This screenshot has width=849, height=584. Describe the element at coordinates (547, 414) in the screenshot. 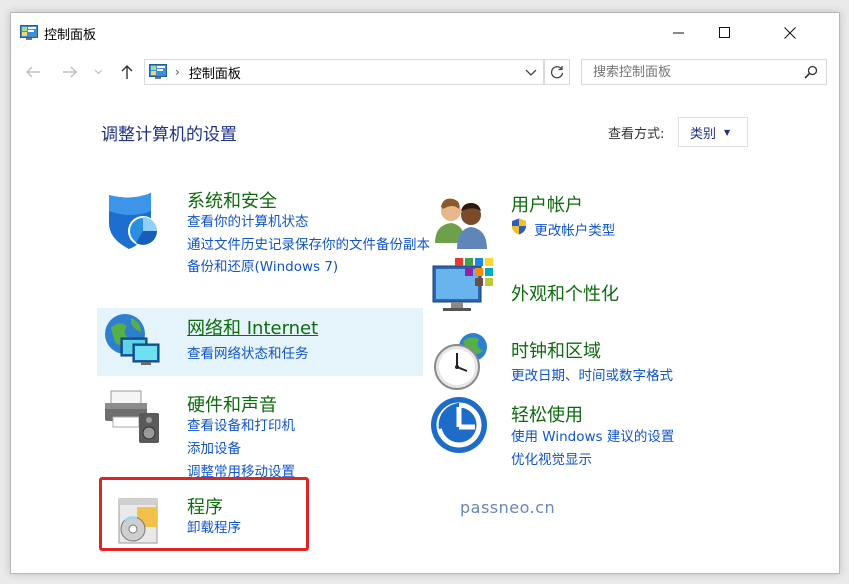

I see `category-title-ease-of-access: 轻松使用` at that location.